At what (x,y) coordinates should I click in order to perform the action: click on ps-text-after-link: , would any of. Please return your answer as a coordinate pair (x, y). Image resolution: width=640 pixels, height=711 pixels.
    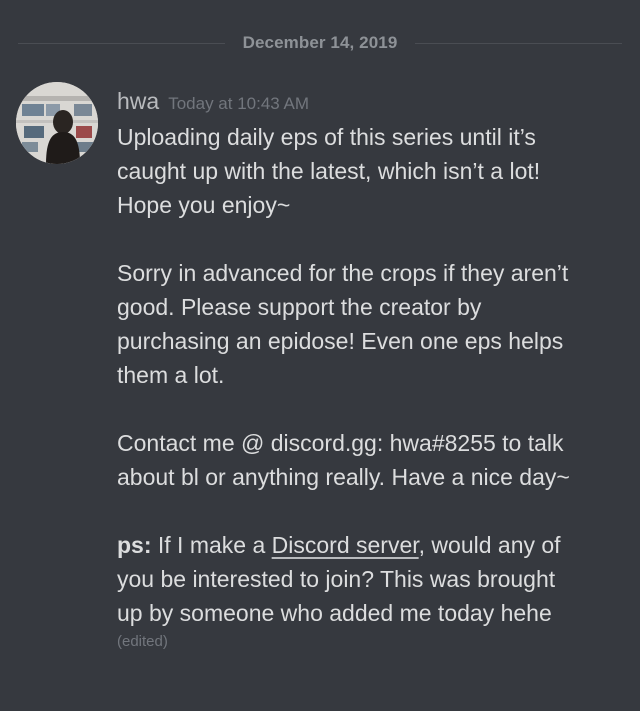
    Looking at the image, I should click on (489, 545).